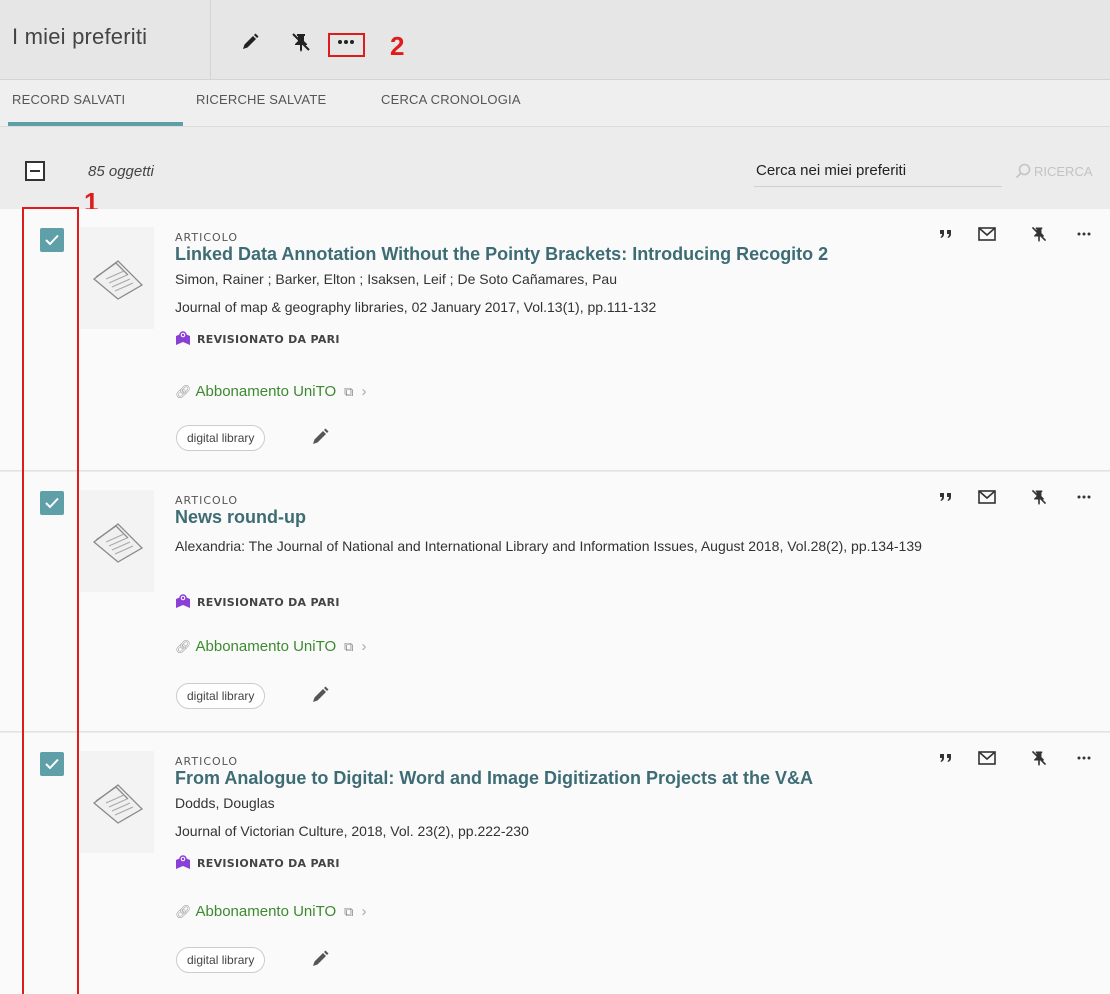  I want to click on tab-cerca-cronologia: CERCA CRONOLOGIA, so click(451, 99).